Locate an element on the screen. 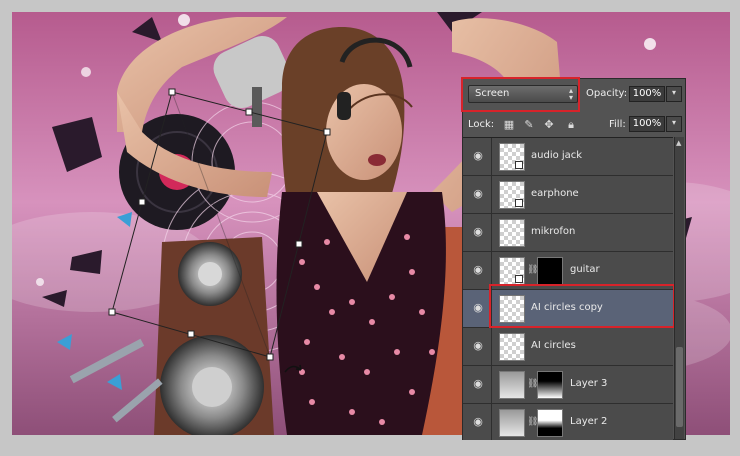 The image size is (740, 456). layer-row: ◉ audio jack is located at coordinates (568, 157).